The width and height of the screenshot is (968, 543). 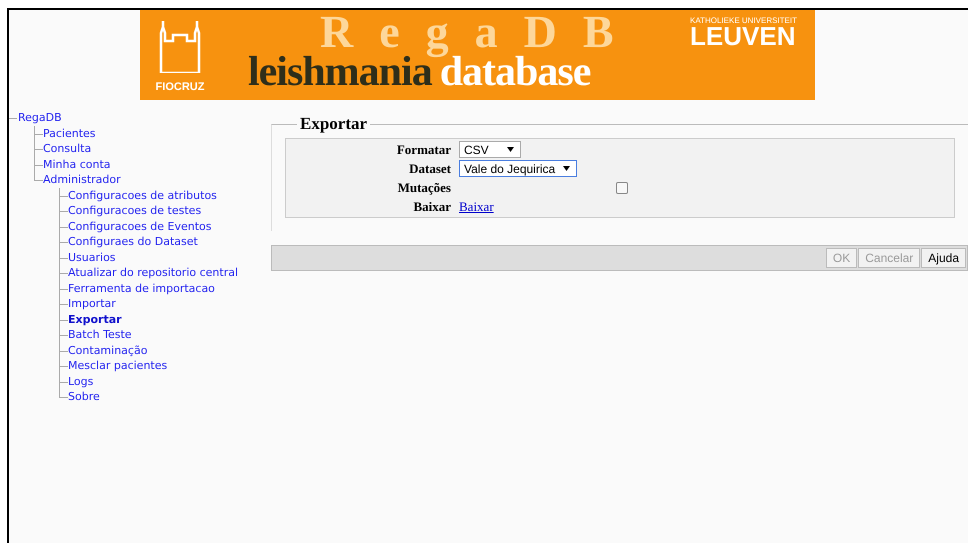 I want to click on tree-item: Sobre, so click(x=84, y=396).